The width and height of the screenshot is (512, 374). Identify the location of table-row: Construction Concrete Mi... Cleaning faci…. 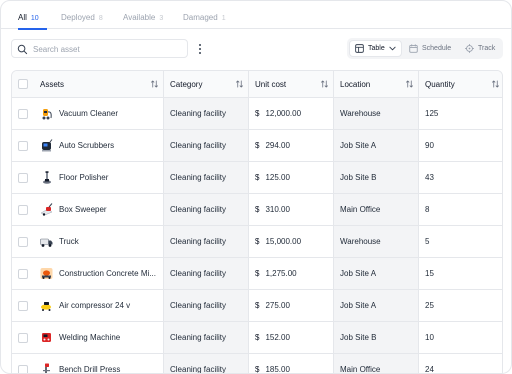
(257, 274).